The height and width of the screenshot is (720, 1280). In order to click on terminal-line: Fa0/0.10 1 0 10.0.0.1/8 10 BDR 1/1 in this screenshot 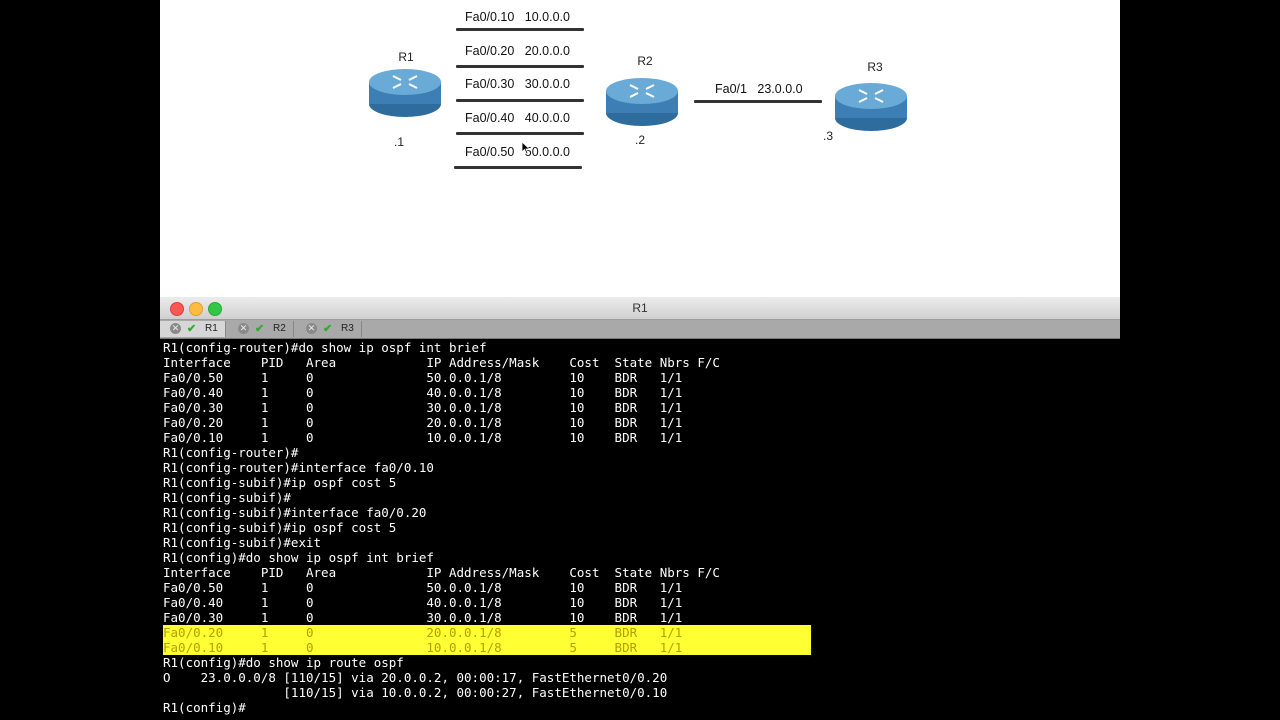, I will do `click(423, 437)`.